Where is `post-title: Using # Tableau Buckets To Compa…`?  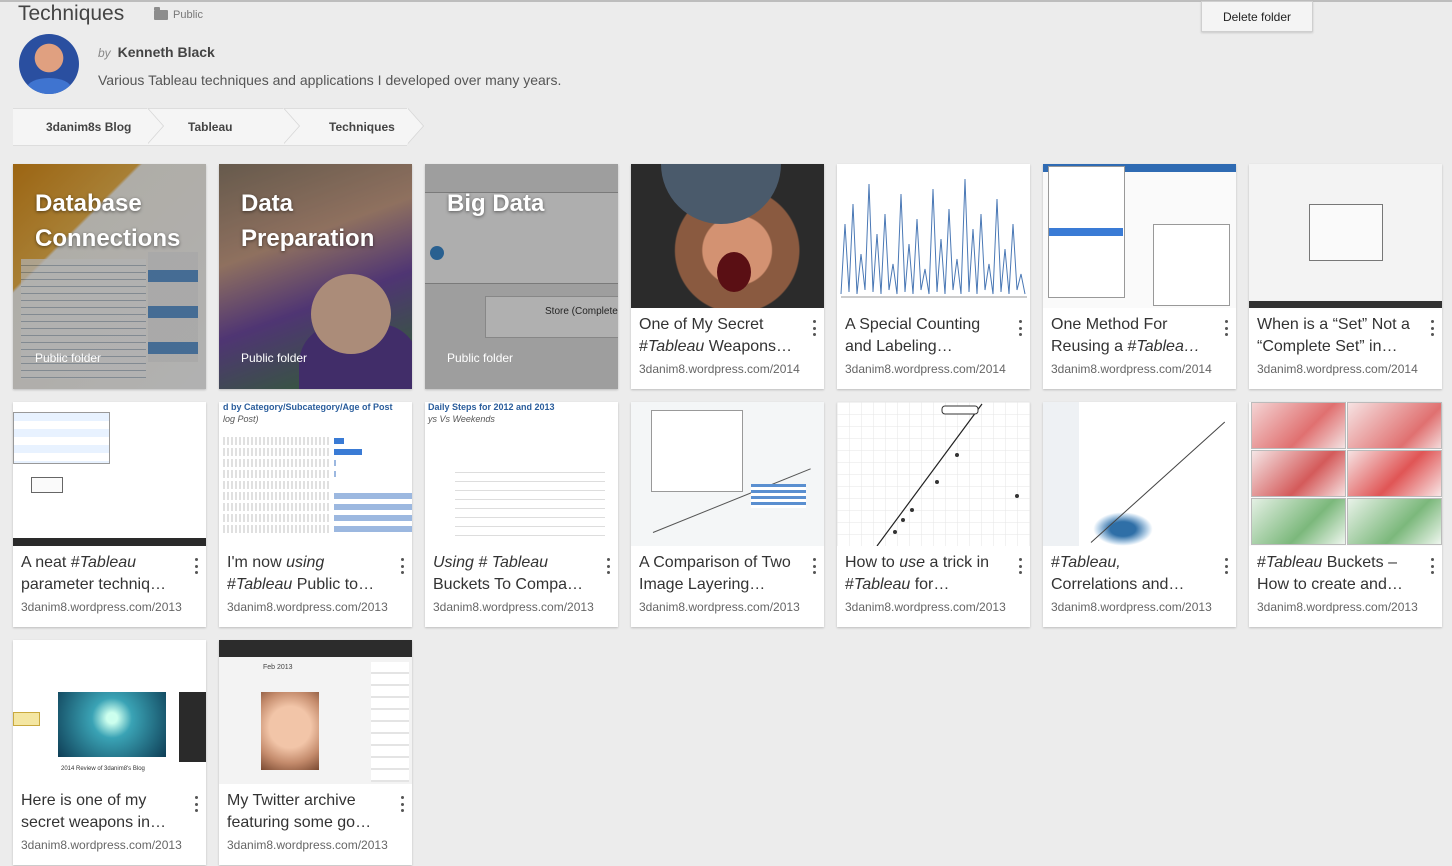
post-title: Using # Tableau Buckets To Compa… is located at coordinates (508, 573).